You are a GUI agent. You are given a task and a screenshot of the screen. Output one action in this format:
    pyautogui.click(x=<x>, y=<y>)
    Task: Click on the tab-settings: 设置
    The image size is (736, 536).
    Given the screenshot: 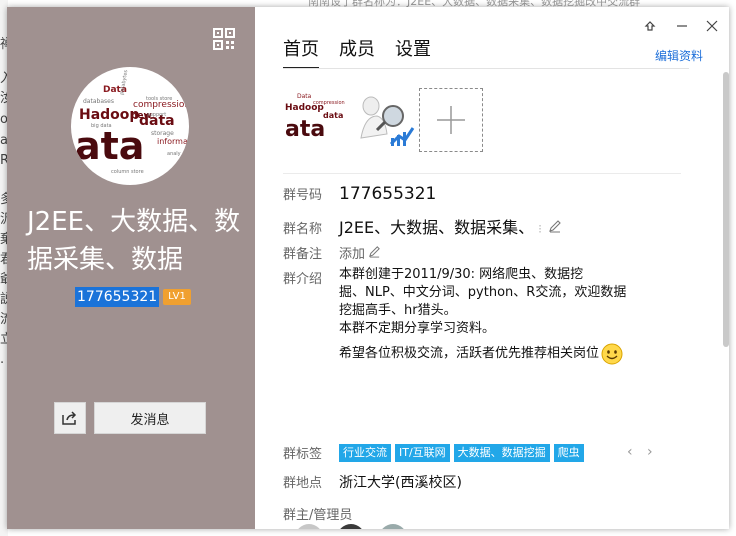 What is the action you would take?
    pyautogui.click(x=413, y=52)
    